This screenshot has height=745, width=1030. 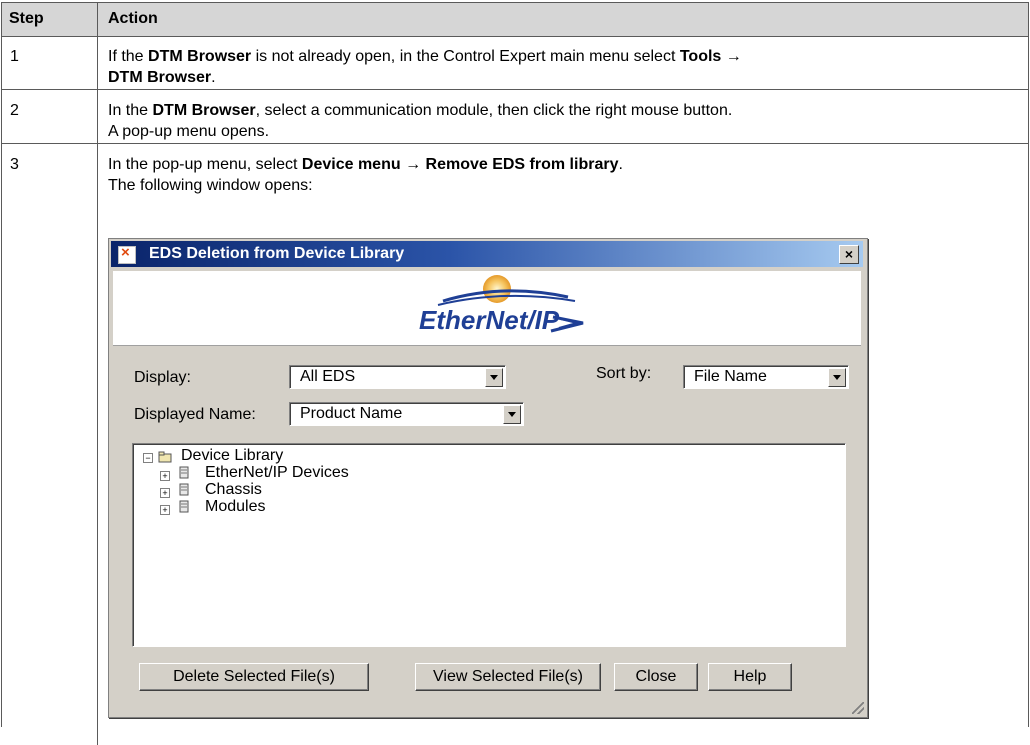 I want to click on table-row: 3, so click(x=14, y=164).